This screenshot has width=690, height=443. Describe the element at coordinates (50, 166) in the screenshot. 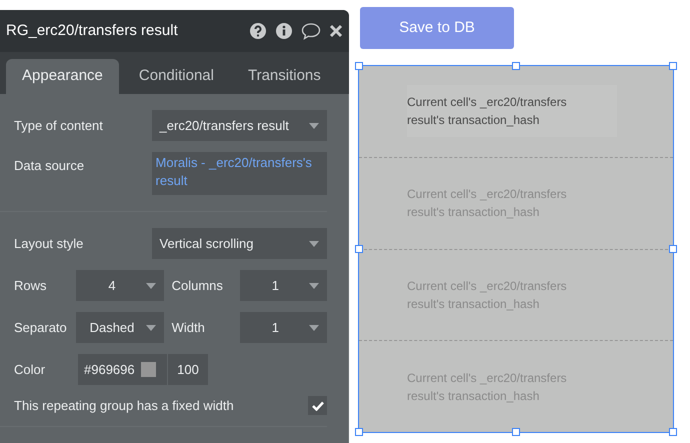

I see `field-label: Data source` at that location.